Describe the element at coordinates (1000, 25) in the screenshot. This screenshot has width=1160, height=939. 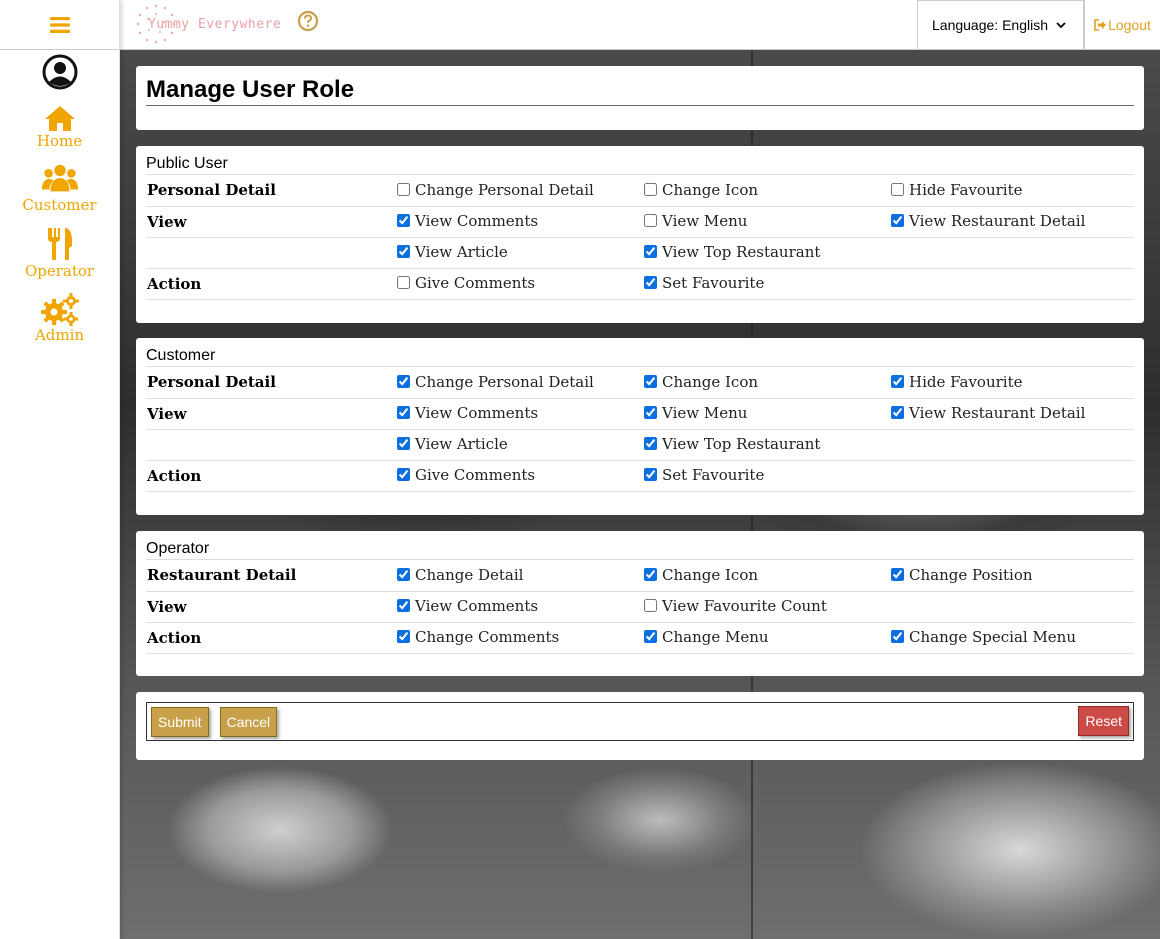
I see `language-select: Language: English` at that location.